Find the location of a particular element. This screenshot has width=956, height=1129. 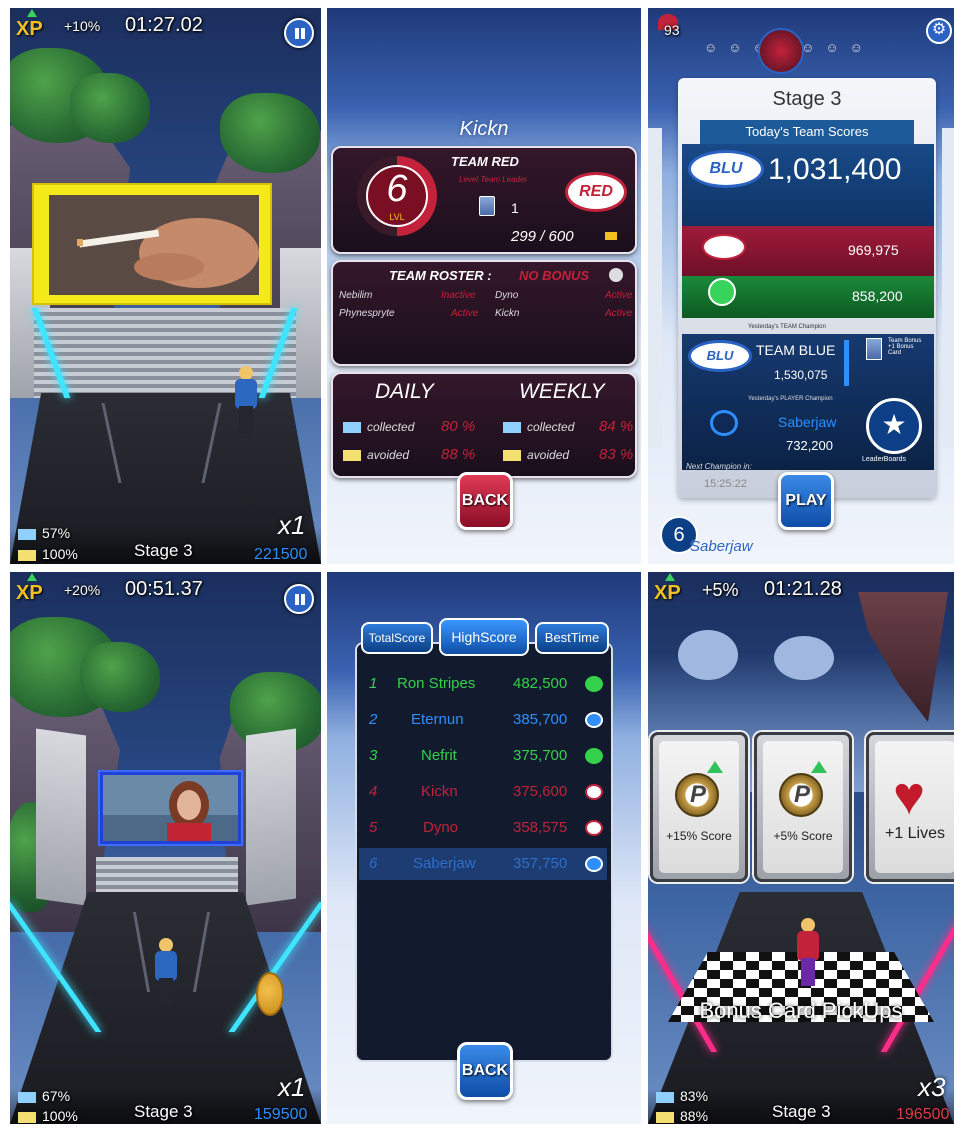

bonus-card: +5% Score is located at coordinates (803, 807).